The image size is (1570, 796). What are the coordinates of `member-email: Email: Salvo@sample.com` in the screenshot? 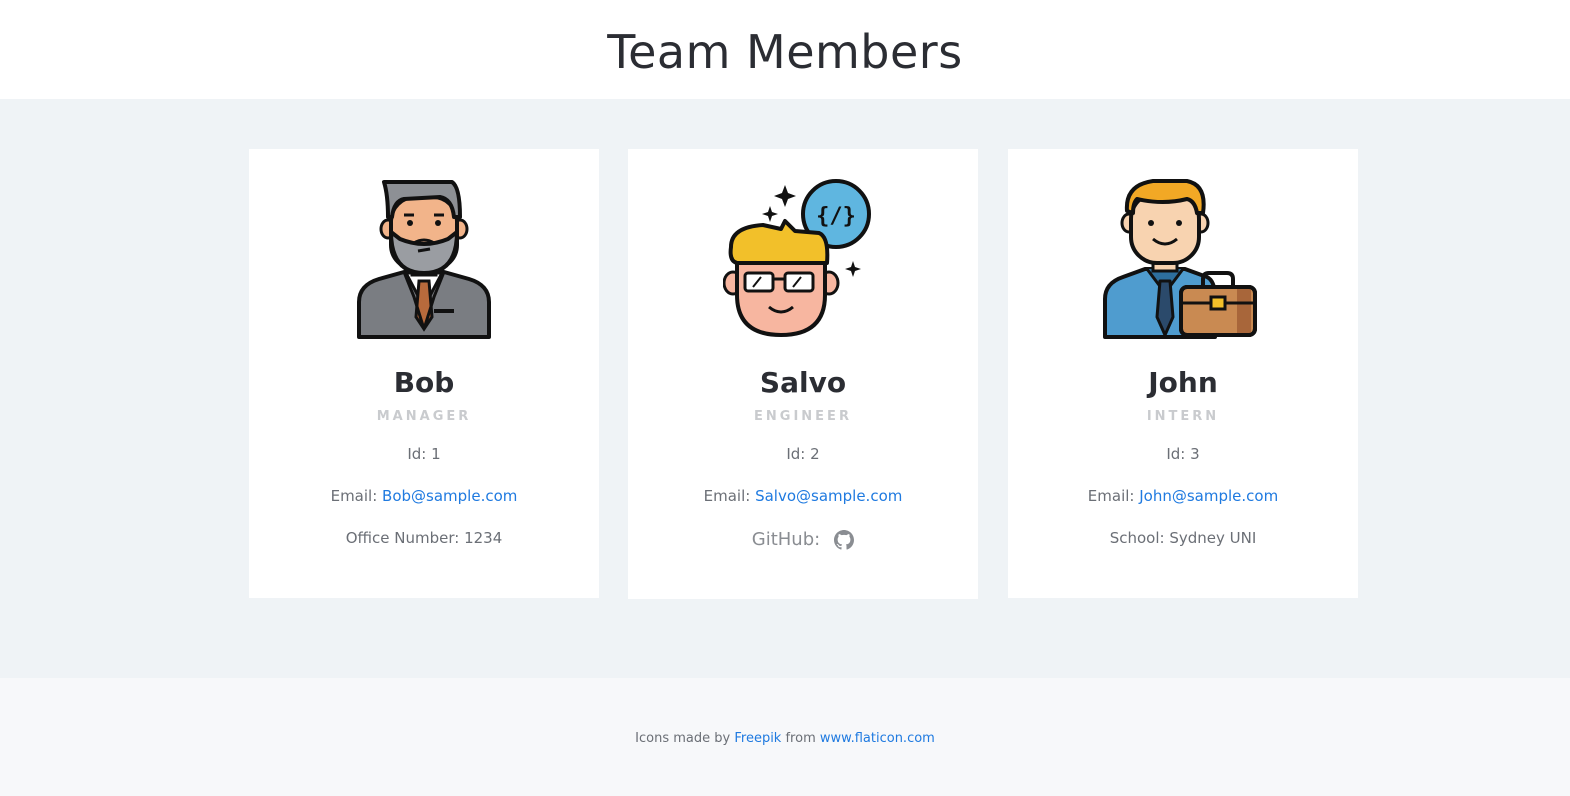 It's located at (803, 496).